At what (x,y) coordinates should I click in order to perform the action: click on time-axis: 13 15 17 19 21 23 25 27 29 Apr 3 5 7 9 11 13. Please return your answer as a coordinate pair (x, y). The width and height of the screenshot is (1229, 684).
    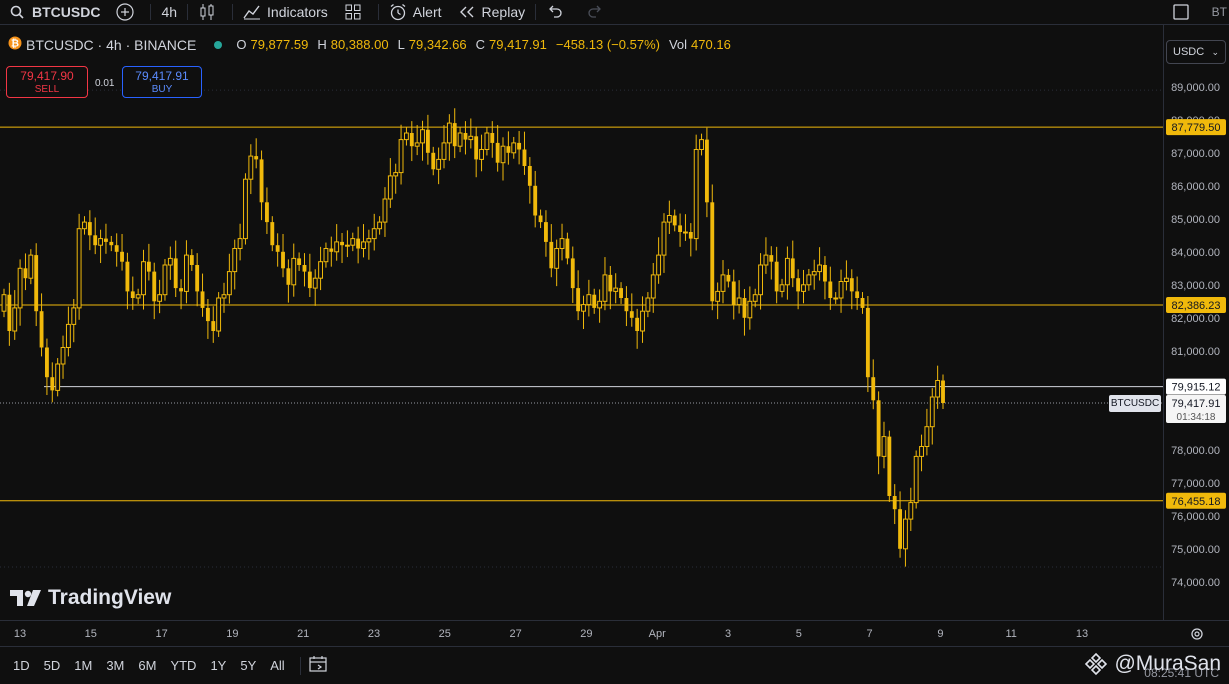
    Looking at the image, I should click on (614, 633).